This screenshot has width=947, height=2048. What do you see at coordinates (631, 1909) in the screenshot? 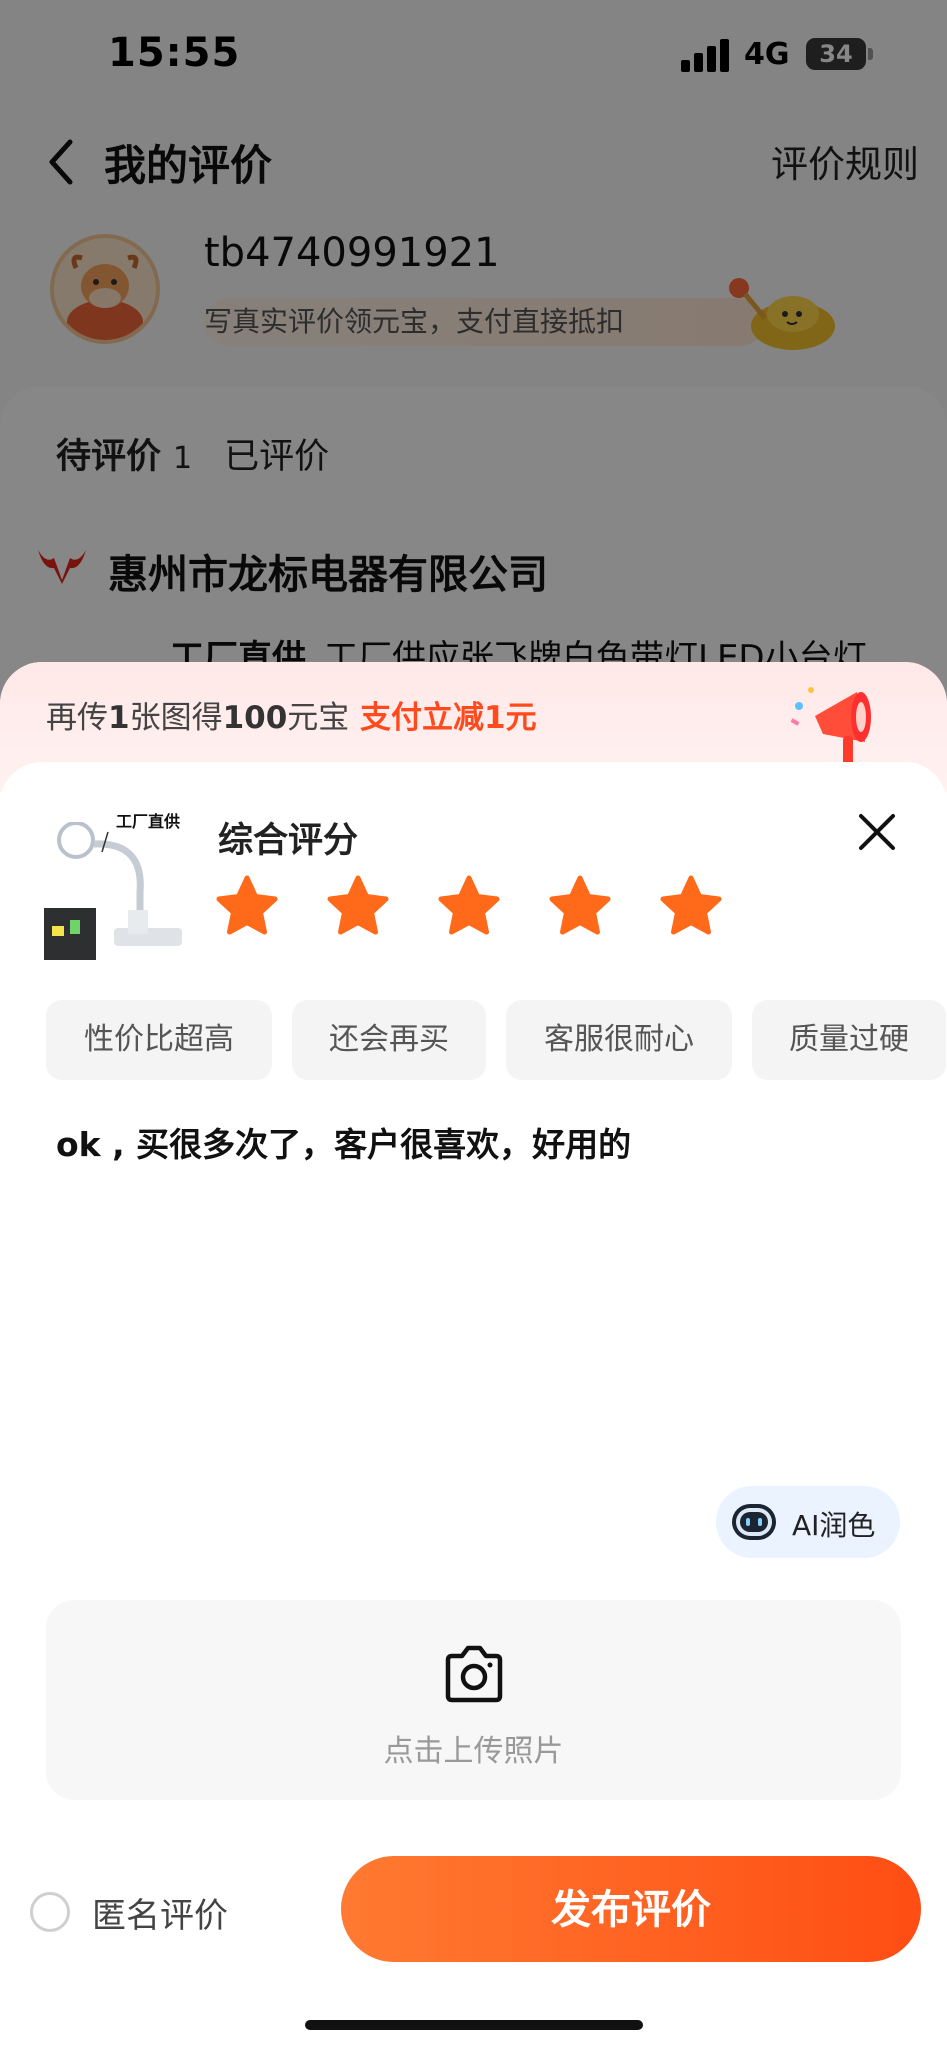
I see `publish-review-button: 发布评价` at bounding box center [631, 1909].